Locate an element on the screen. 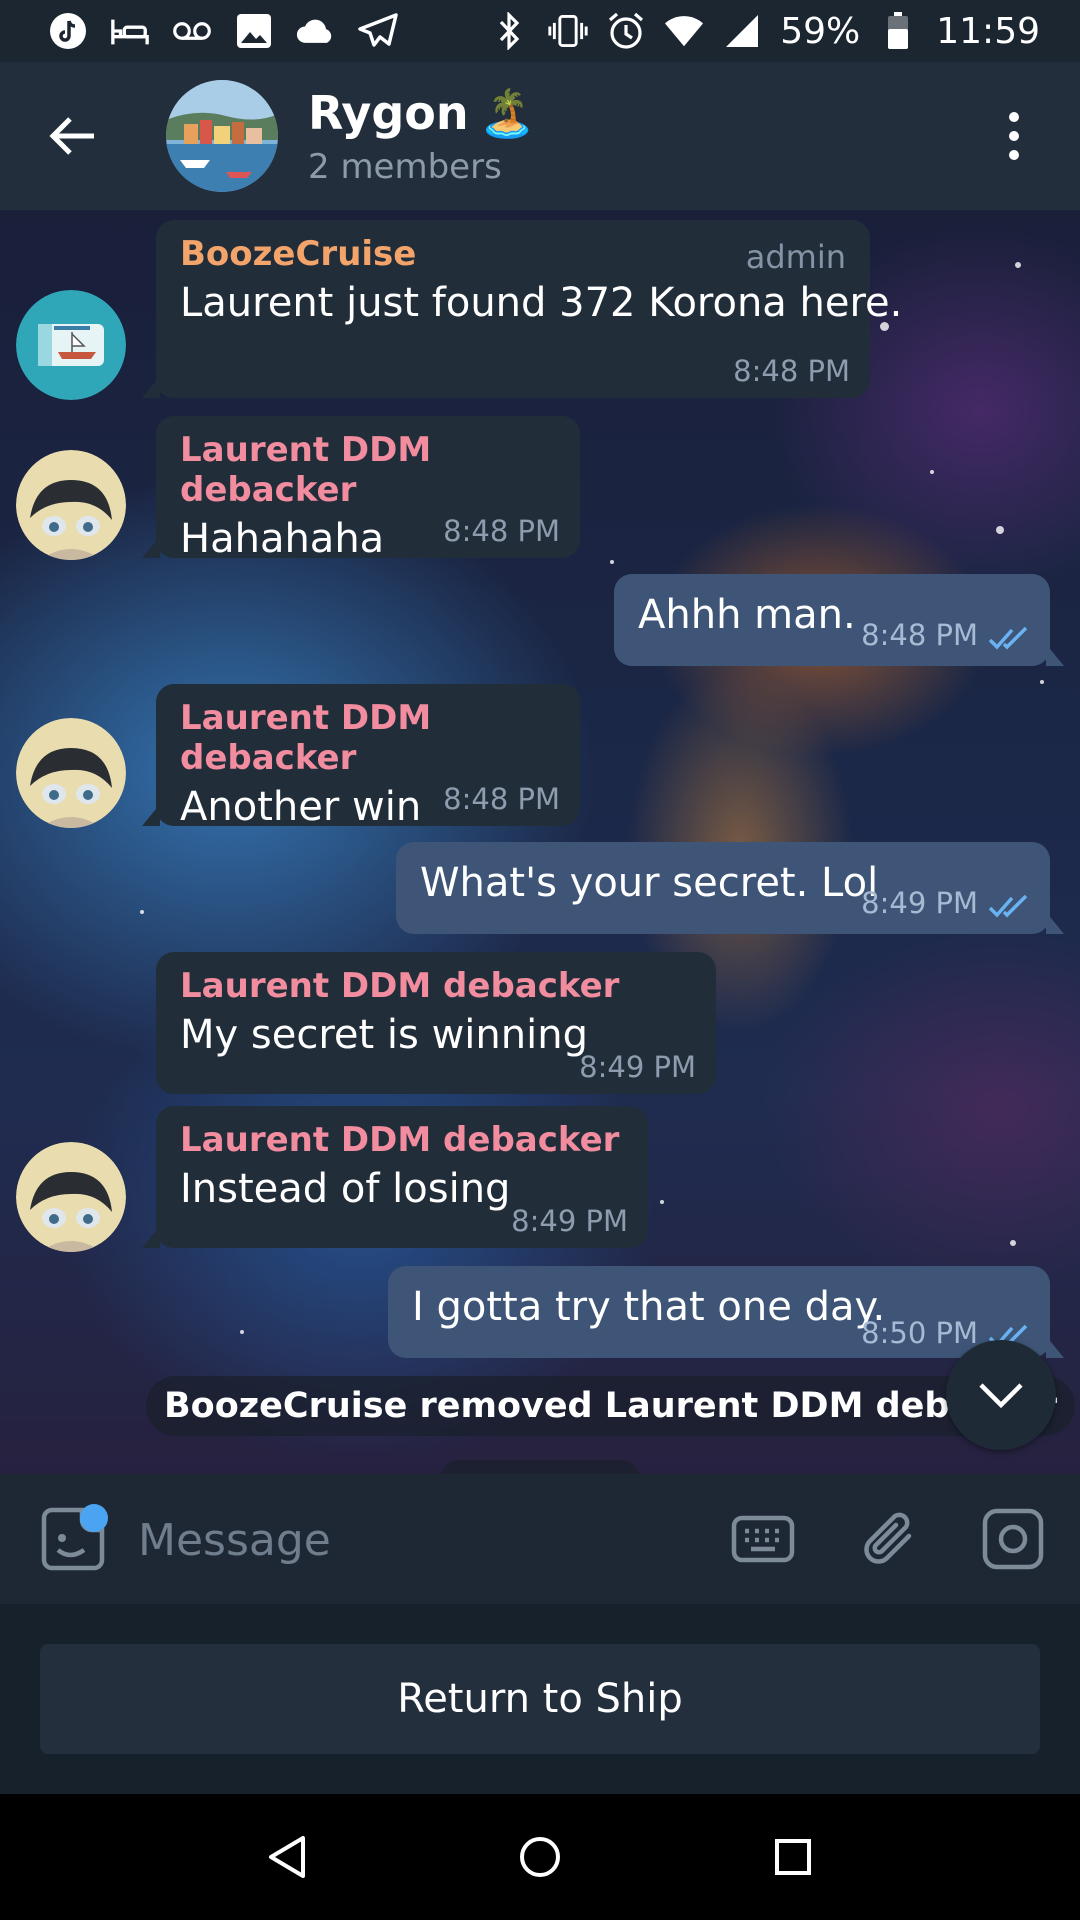  attach-button is located at coordinates (891, 1539).